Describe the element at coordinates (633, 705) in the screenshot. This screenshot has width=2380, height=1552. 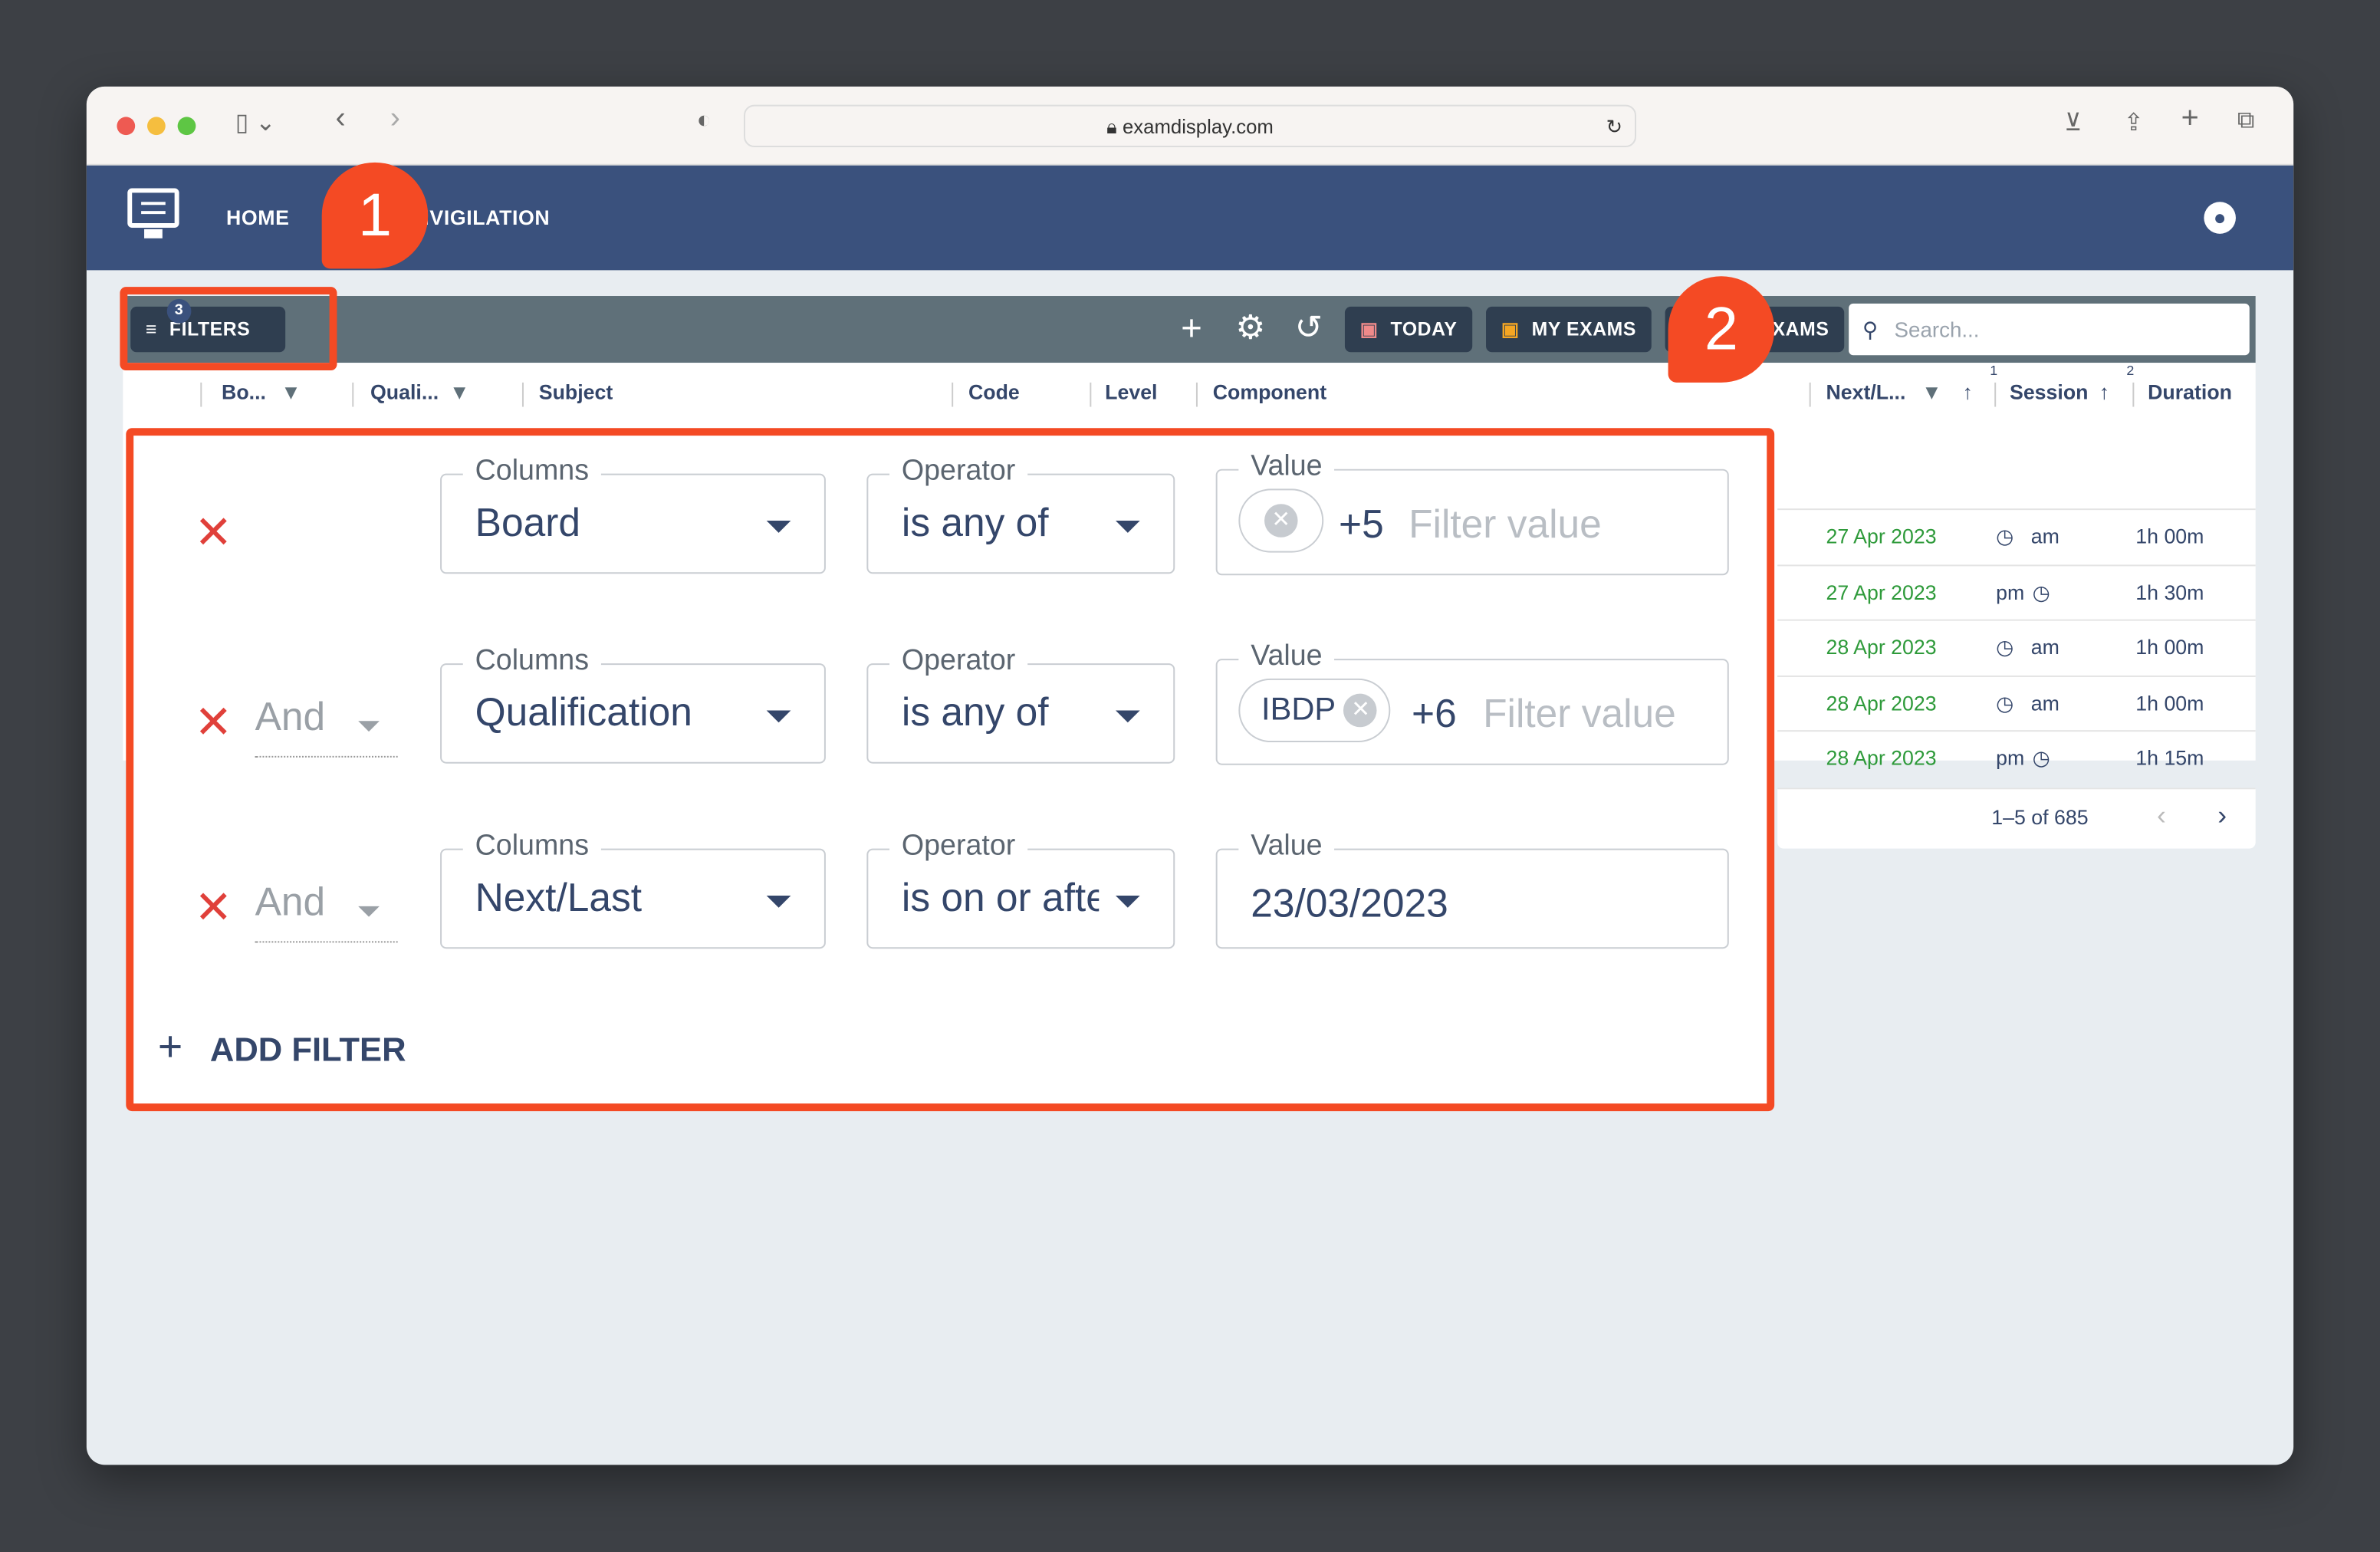
I see `column-select: Columns Qualification` at that location.